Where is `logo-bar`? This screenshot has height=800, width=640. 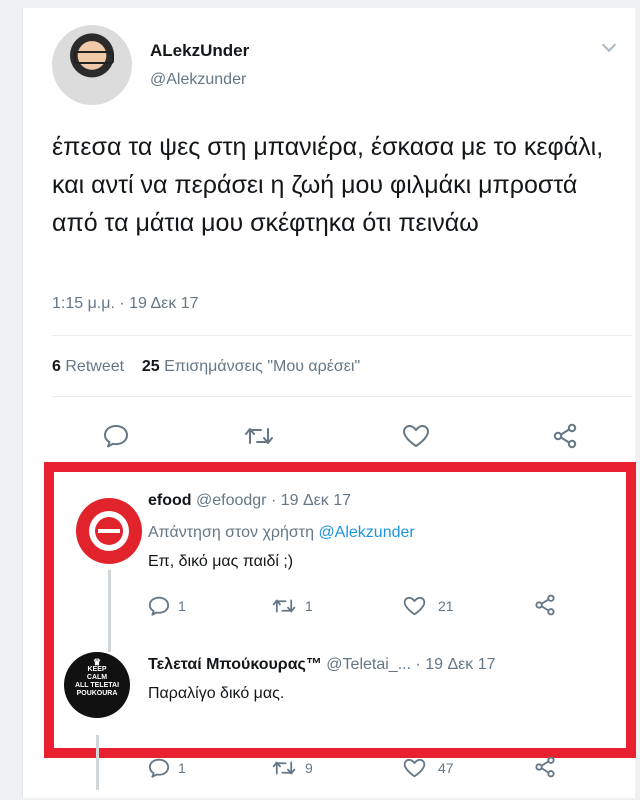 logo-bar is located at coordinates (109, 531).